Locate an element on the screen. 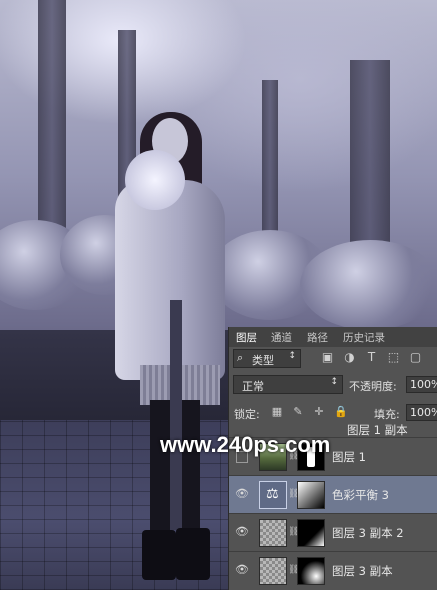  panel-tabs: 图层 通道 路径 历史记录 is located at coordinates (333, 337).